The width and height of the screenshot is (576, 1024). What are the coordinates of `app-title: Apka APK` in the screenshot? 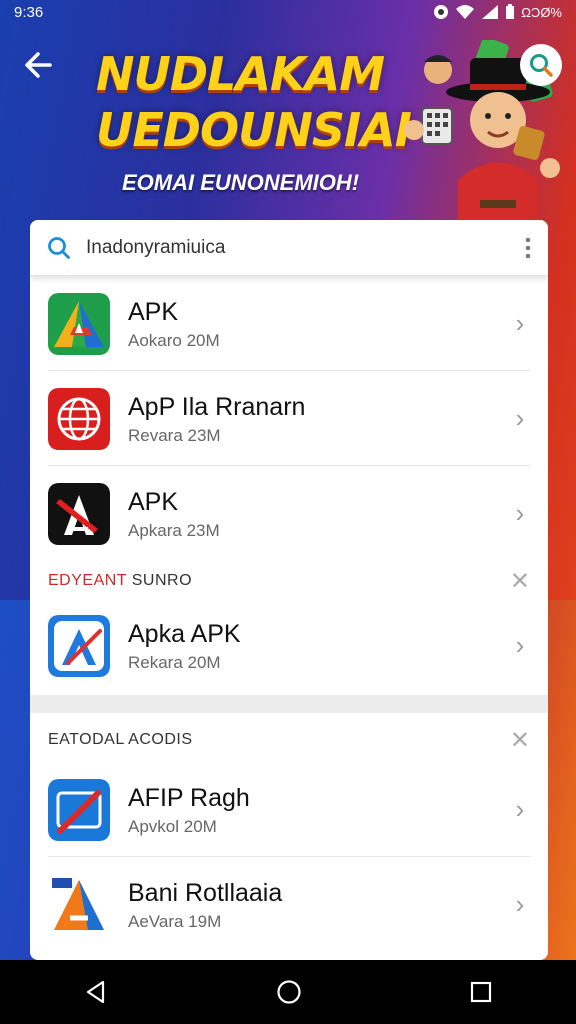 It's located at (184, 633).